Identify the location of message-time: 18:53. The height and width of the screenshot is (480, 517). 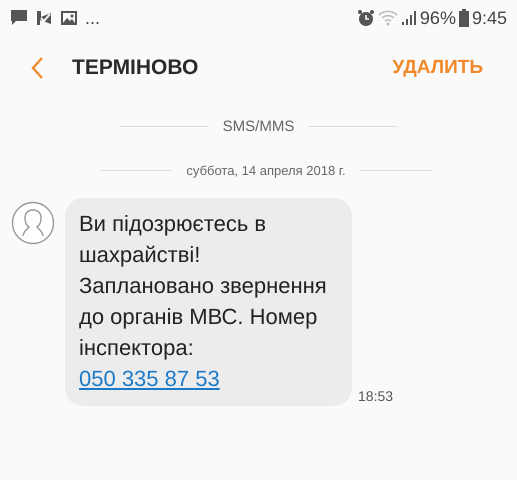
(376, 396).